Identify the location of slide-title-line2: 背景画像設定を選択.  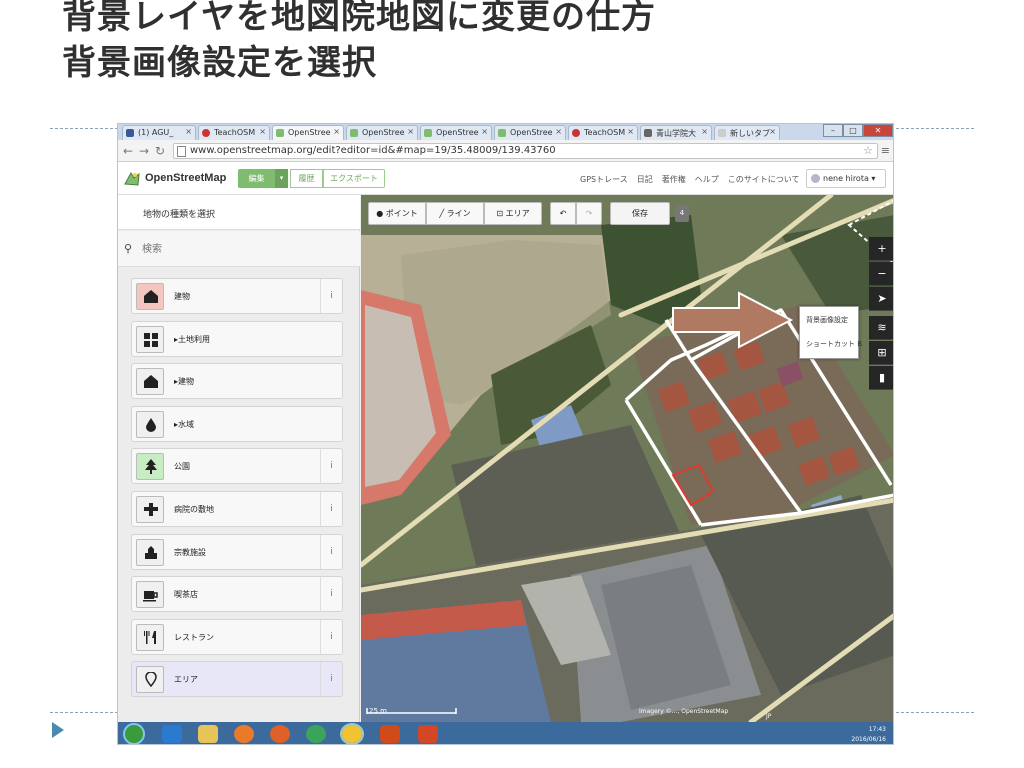
(219, 63).